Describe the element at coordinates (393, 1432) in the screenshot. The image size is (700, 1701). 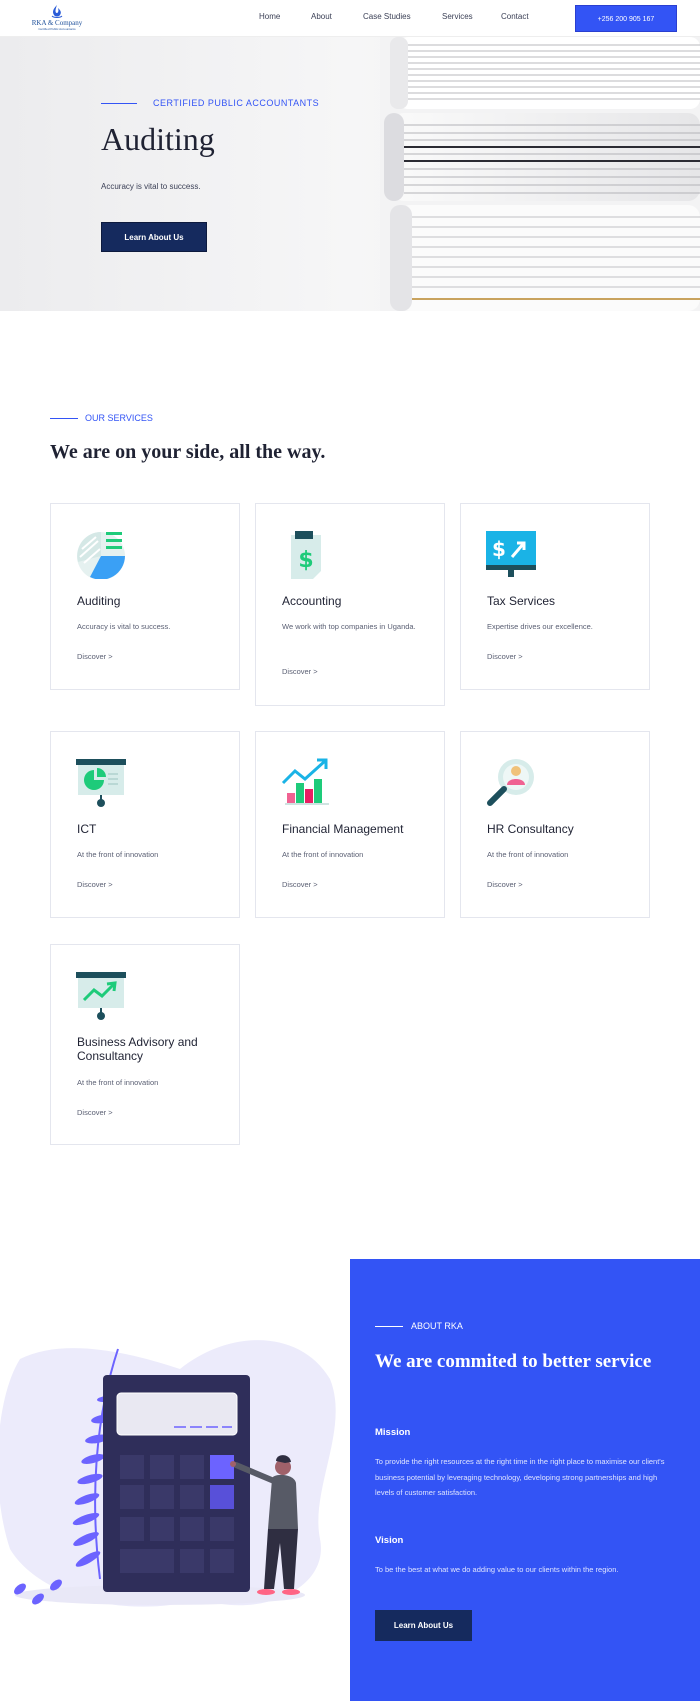
I see `mission-heading: Mission` at that location.